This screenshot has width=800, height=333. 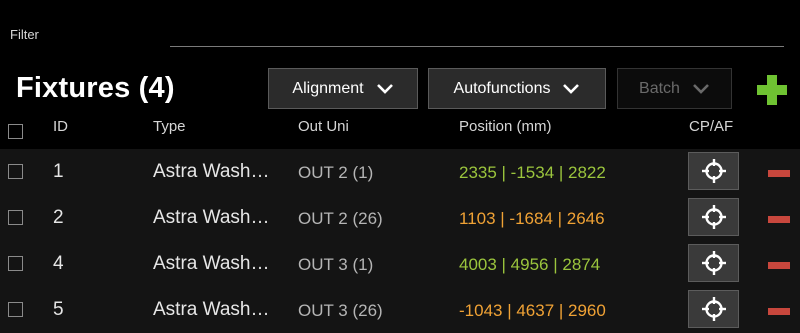 I want to click on filter-input, so click(x=477, y=36).